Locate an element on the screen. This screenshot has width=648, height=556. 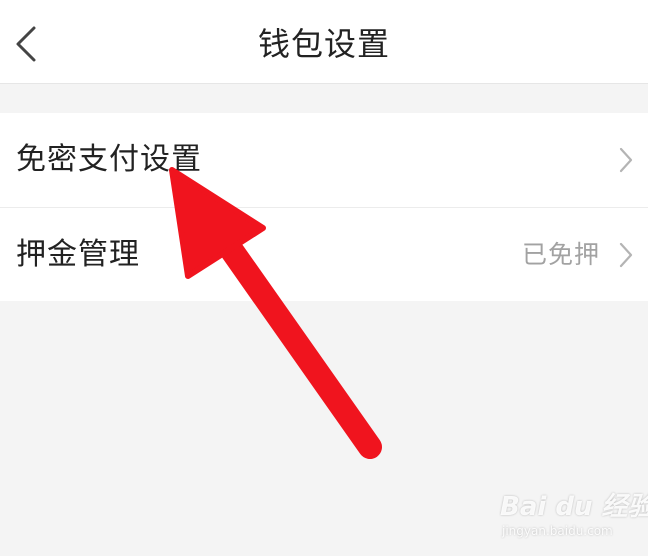
baidu-jingyan-watermark: Bai du 经验 jingyan.baidu.com is located at coordinates (574, 518).